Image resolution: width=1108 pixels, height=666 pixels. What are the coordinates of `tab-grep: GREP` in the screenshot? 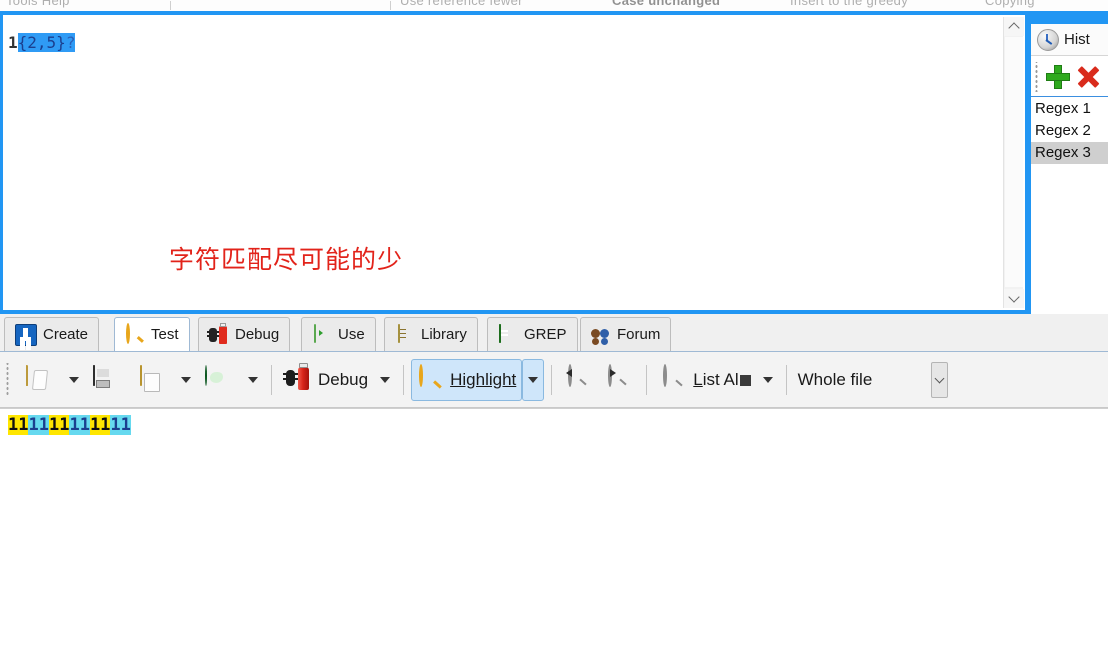 It's located at (532, 334).